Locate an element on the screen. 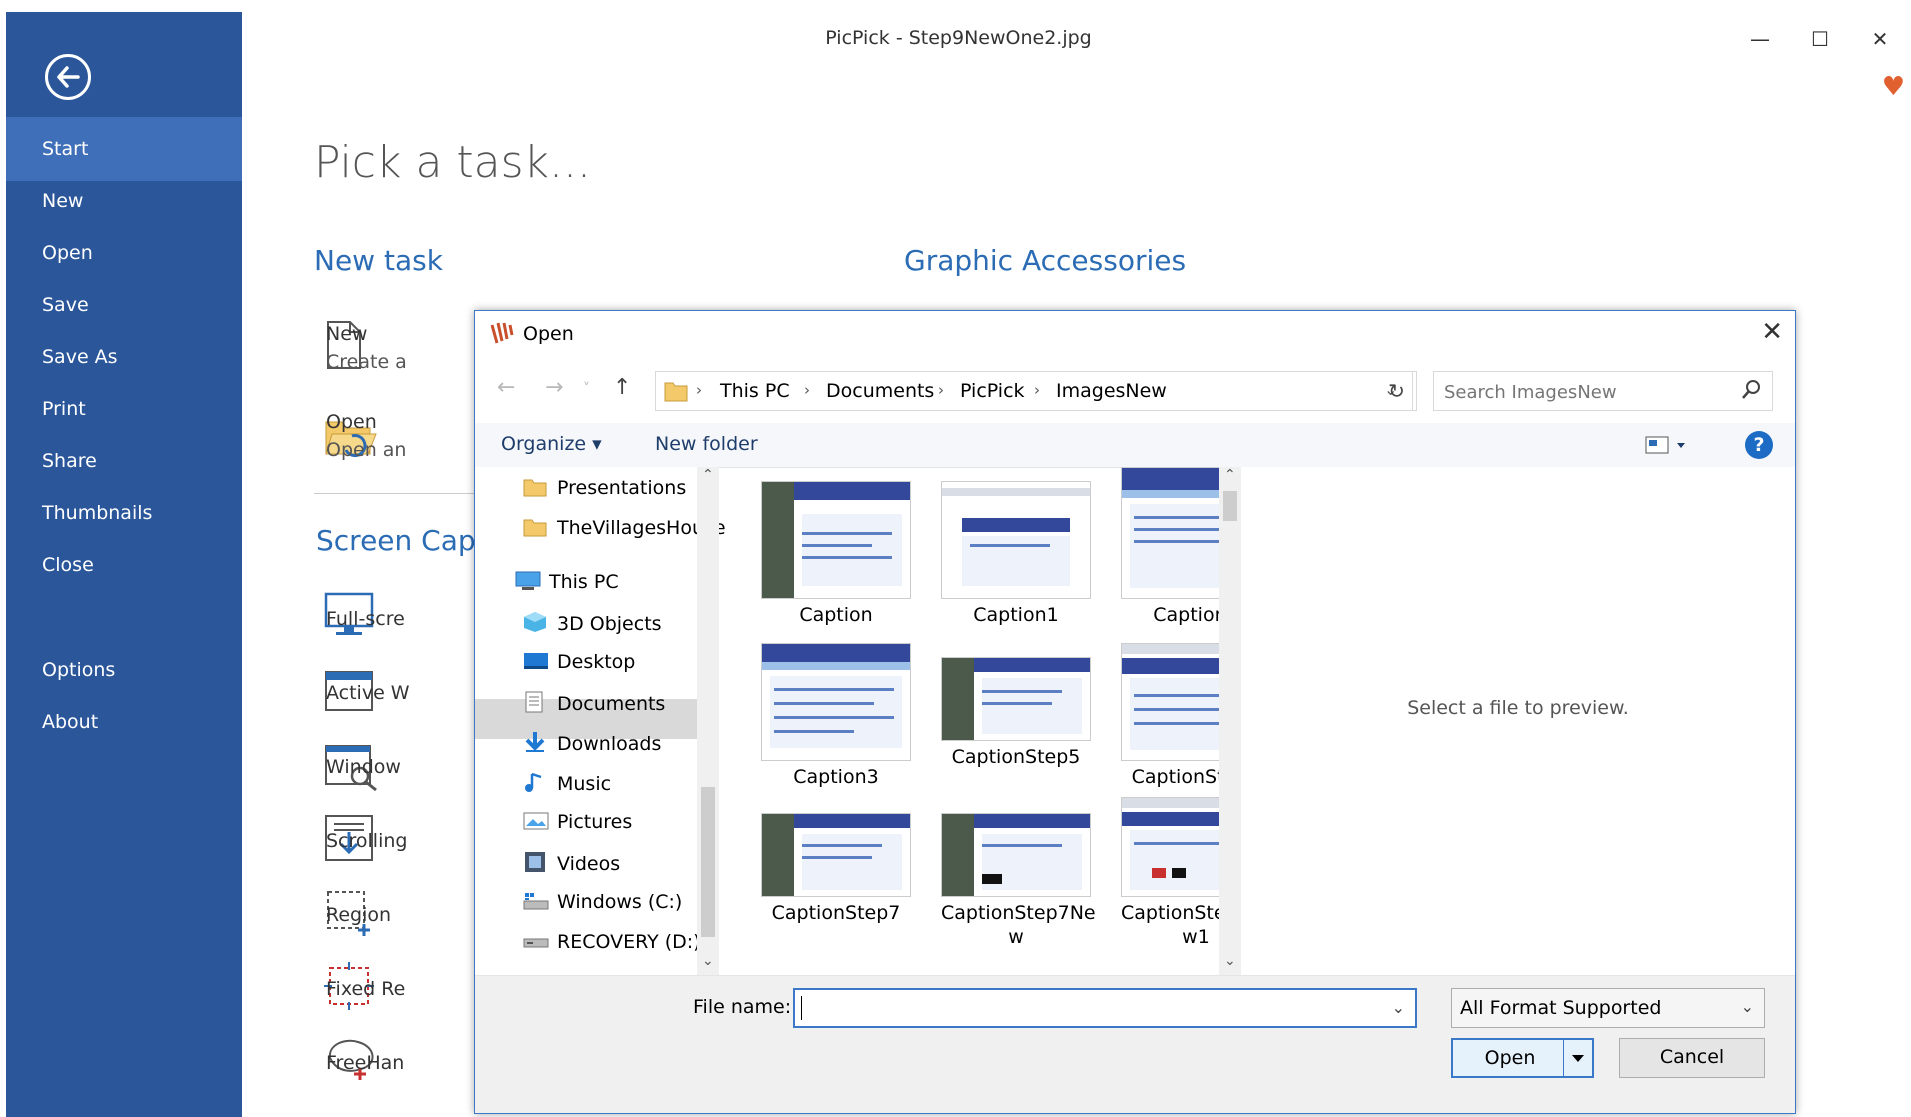 Image resolution: width=1911 pixels, height=1117 pixels. picpick-logo-icon is located at coordinates (502, 333).